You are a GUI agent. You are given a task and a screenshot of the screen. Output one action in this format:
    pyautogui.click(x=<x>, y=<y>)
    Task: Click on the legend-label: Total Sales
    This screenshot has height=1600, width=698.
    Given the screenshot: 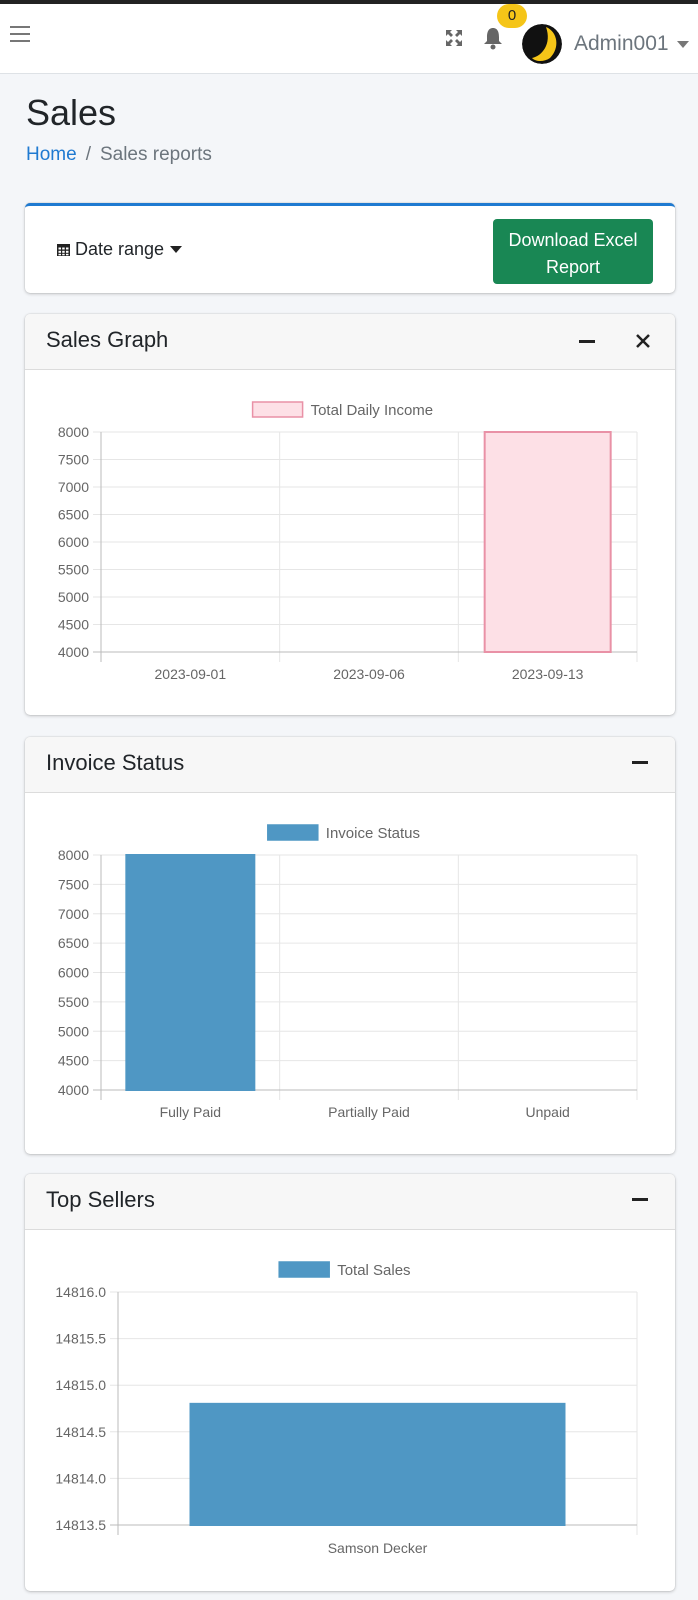 What is the action you would take?
    pyautogui.click(x=373, y=1270)
    